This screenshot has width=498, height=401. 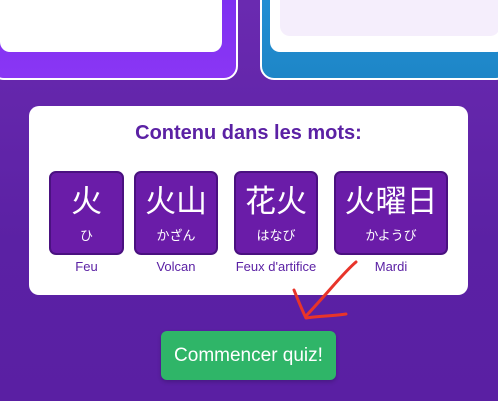 I want to click on word-tile-kayoubi: 火曜日 かようび, so click(x=391, y=213).